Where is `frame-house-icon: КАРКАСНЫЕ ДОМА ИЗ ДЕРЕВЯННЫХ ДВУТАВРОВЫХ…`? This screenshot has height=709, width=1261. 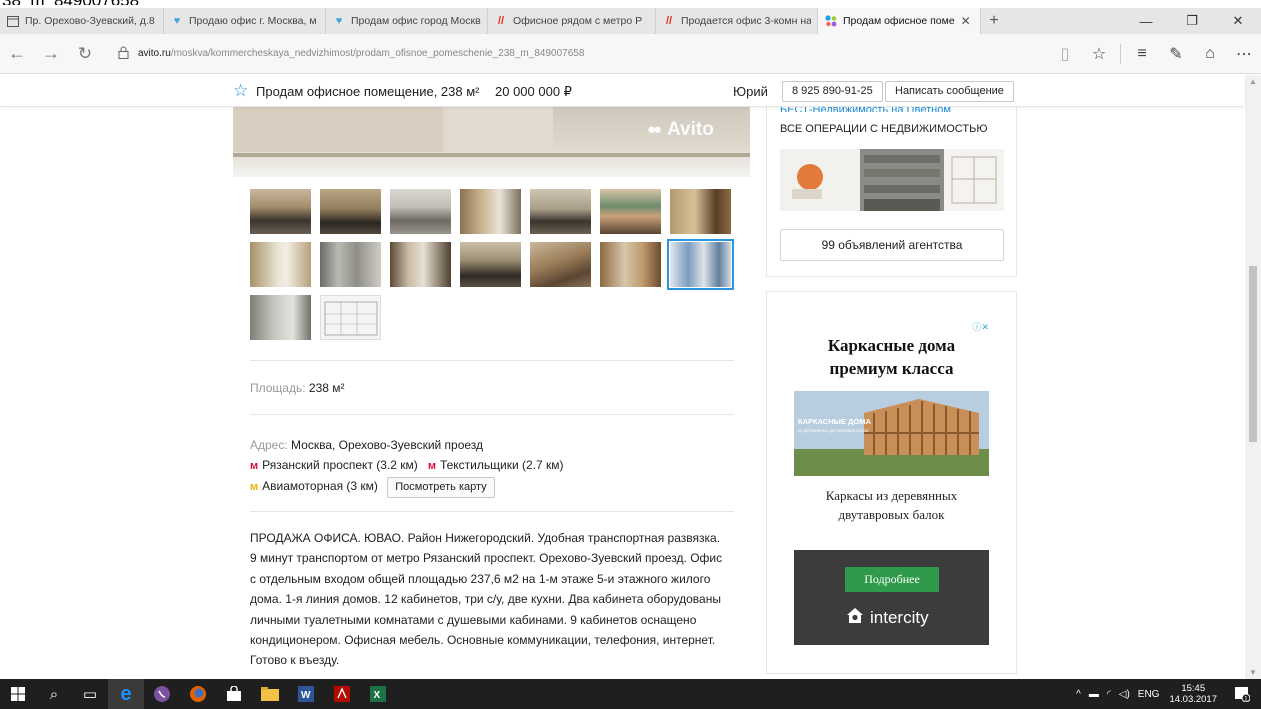 frame-house-icon: КАРКАСНЫЕ ДОМА ИЗ ДЕРЕВЯННЫХ ДВУТАВРОВЫХ… is located at coordinates (891, 433).